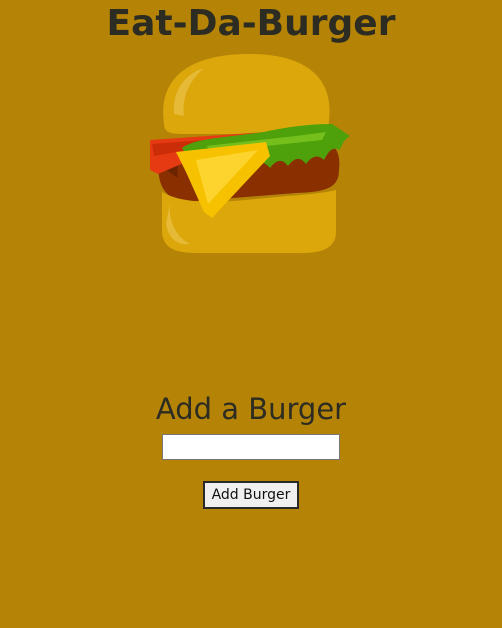 Image resolution: width=502 pixels, height=628 pixels. What do you see at coordinates (251, 23) in the screenshot?
I see `page-title: Eat-Da-Burger` at bounding box center [251, 23].